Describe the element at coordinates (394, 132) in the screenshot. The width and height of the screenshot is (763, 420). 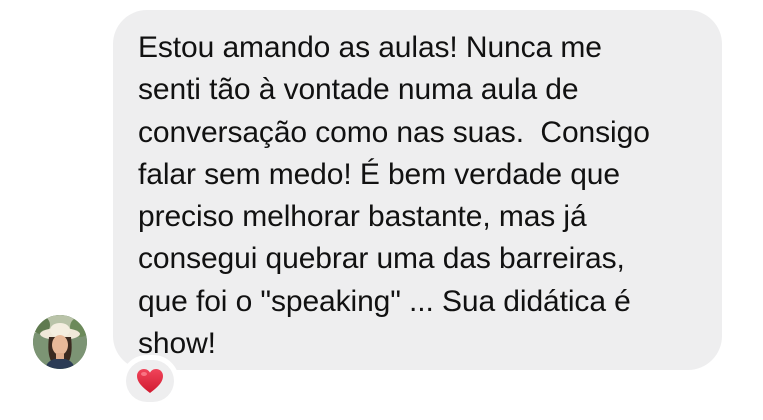
I see `message-line: conversação como nas suas. Consigo` at that location.